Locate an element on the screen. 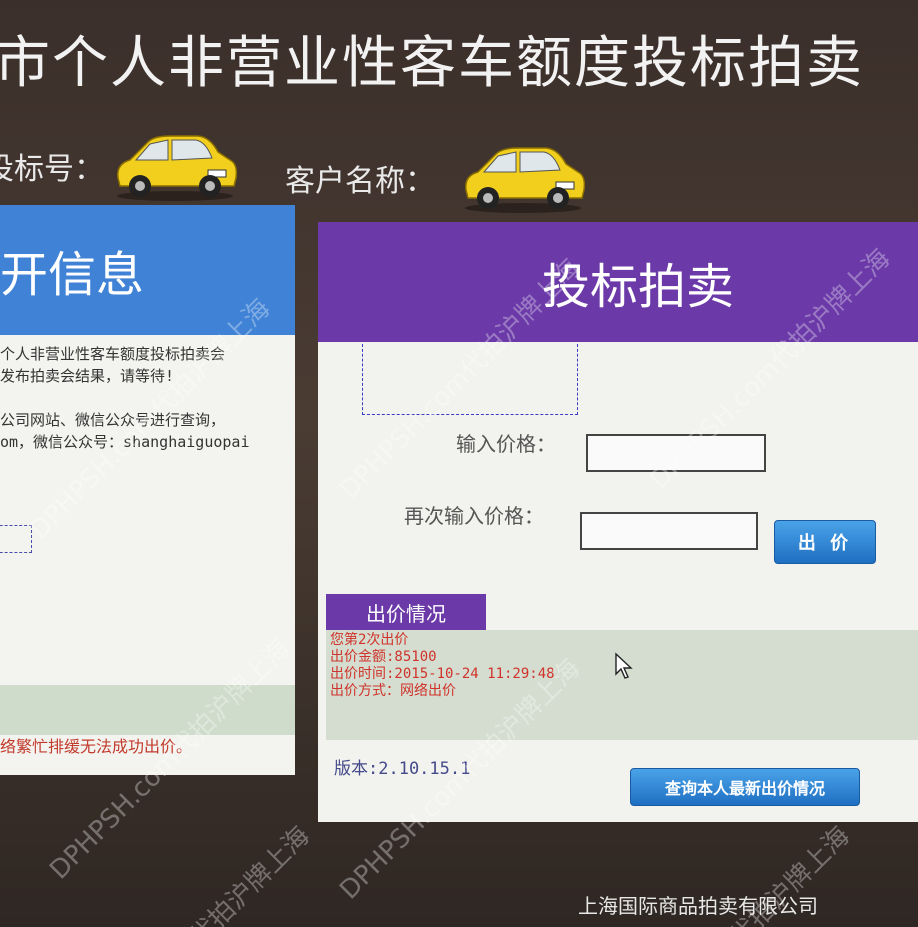 This screenshot has height=927, width=918. info-line: 公司网站、微信公众号进行查询， is located at coordinates (113, 420).